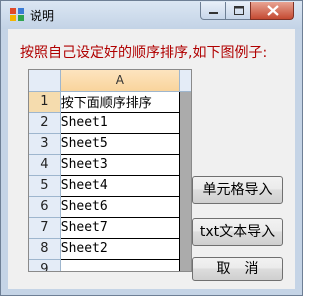  Describe the element at coordinates (120, 207) in the screenshot. I see `sheet-cell: Sheet6` at that location.